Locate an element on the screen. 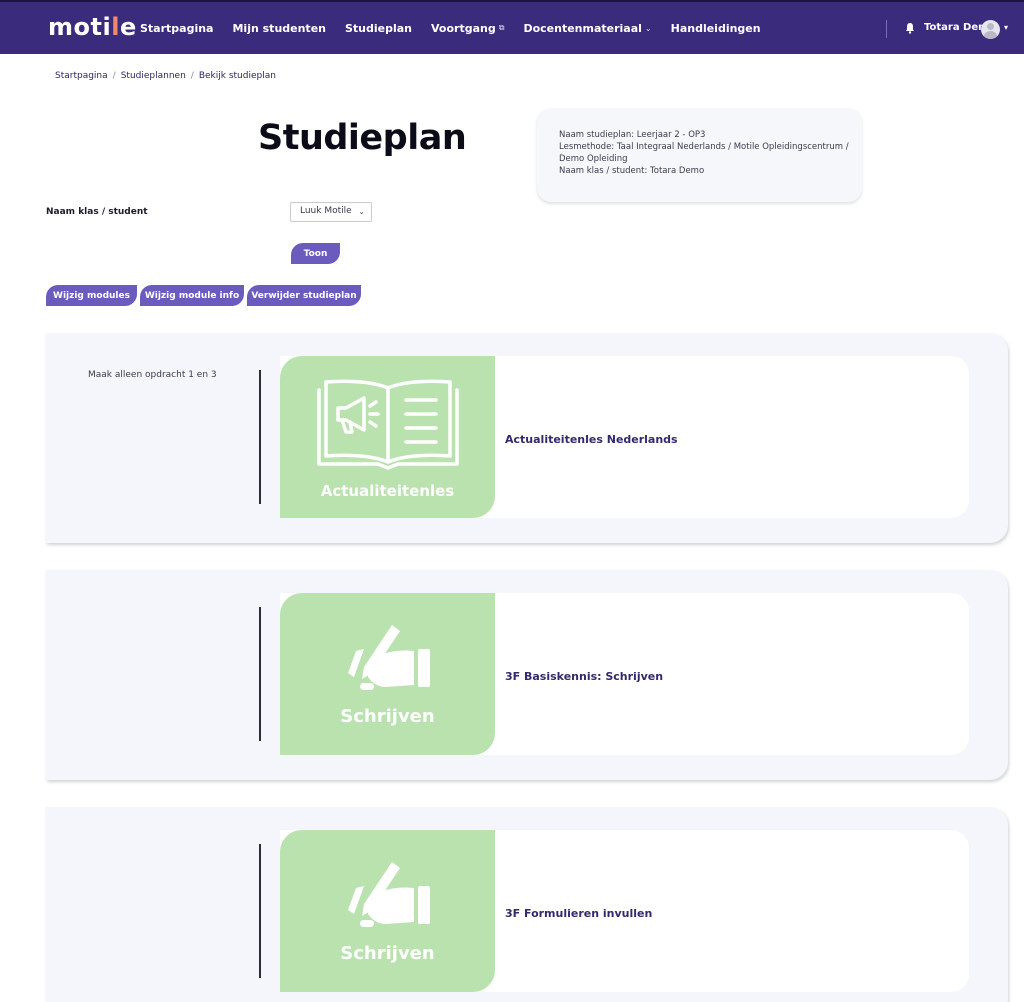 Image resolution: width=1024 pixels, height=1002 pixels. klas-student-label: Naam klas / student is located at coordinates (97, 212).